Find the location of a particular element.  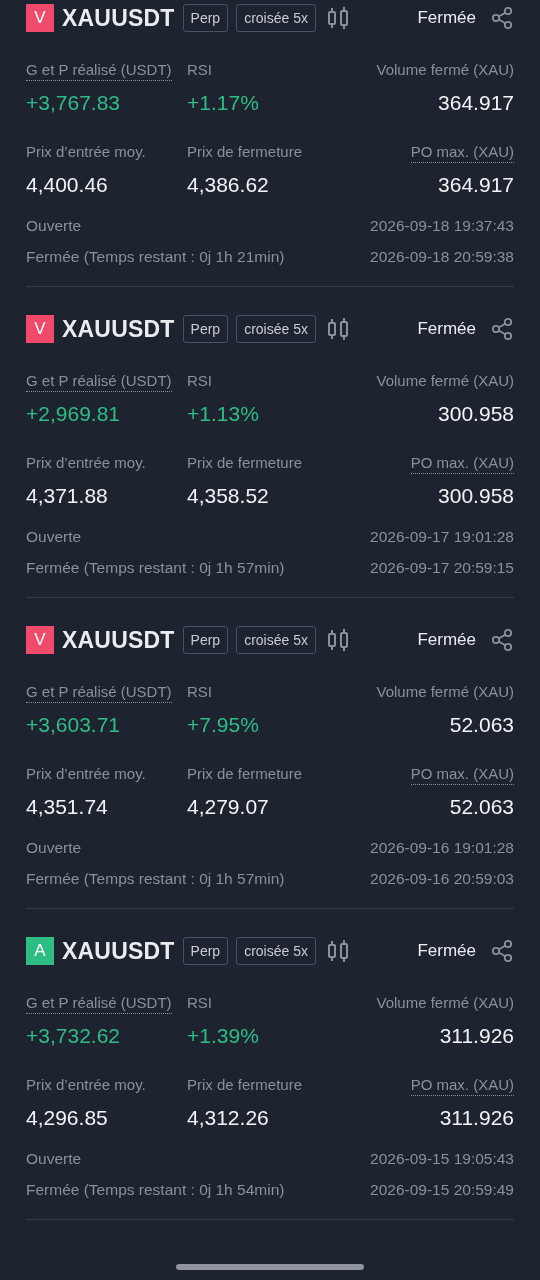

time-value: 2026-09-17 20:59:15 is located at coordinates (442, 568).